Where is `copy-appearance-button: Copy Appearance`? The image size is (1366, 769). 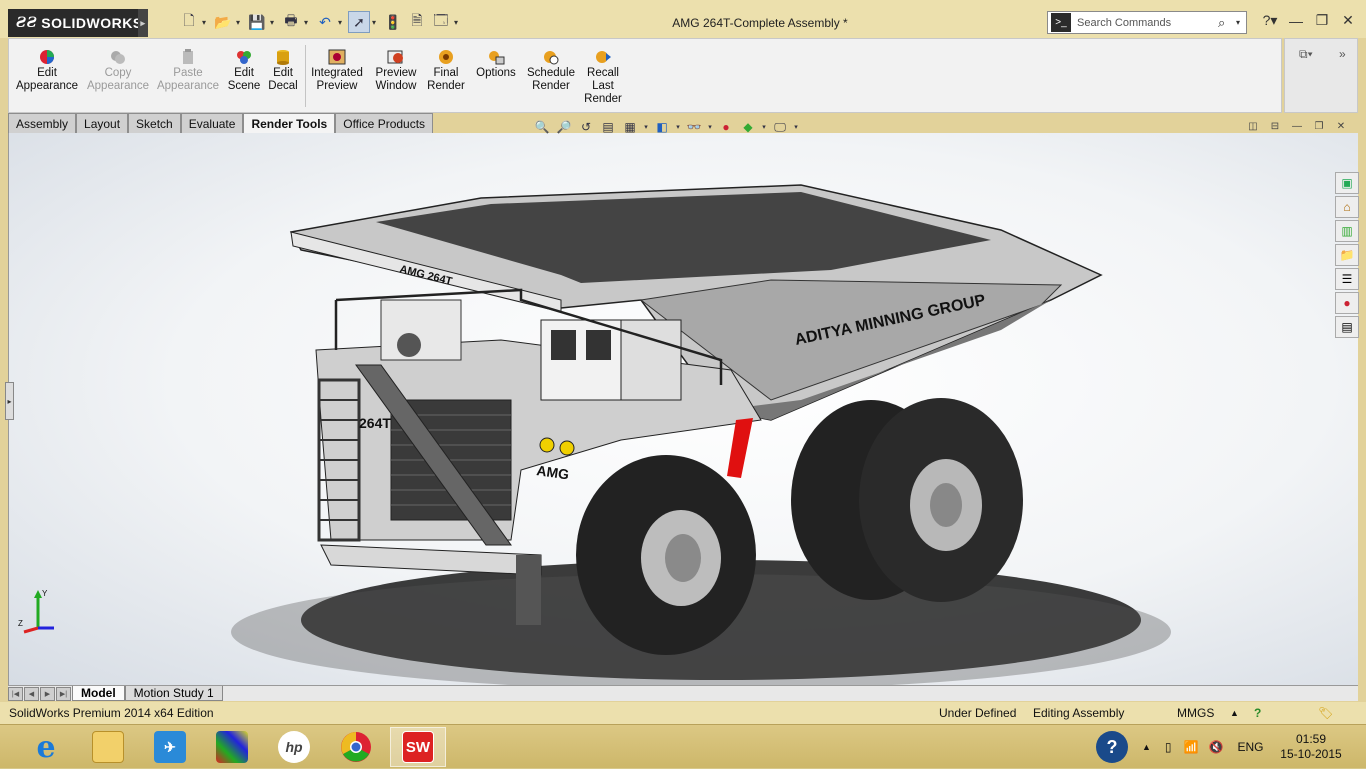 copy-appearance-button: Copy Appearance is located at coordinates (118, 71).